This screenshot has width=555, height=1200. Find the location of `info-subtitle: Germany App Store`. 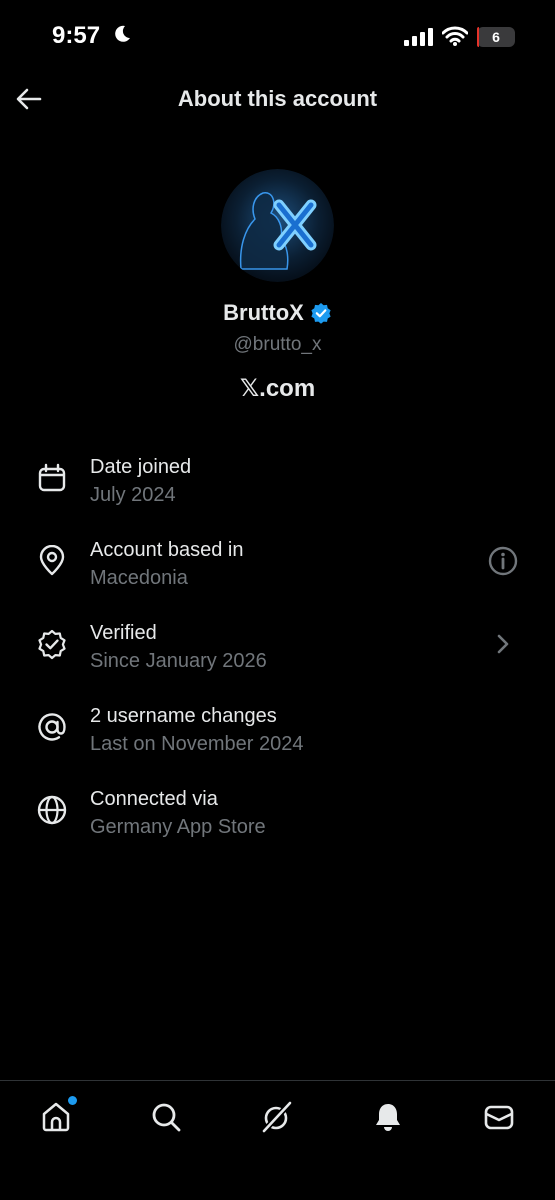

info-subtitle: Germany App Store is located at coordinates (178, 827).